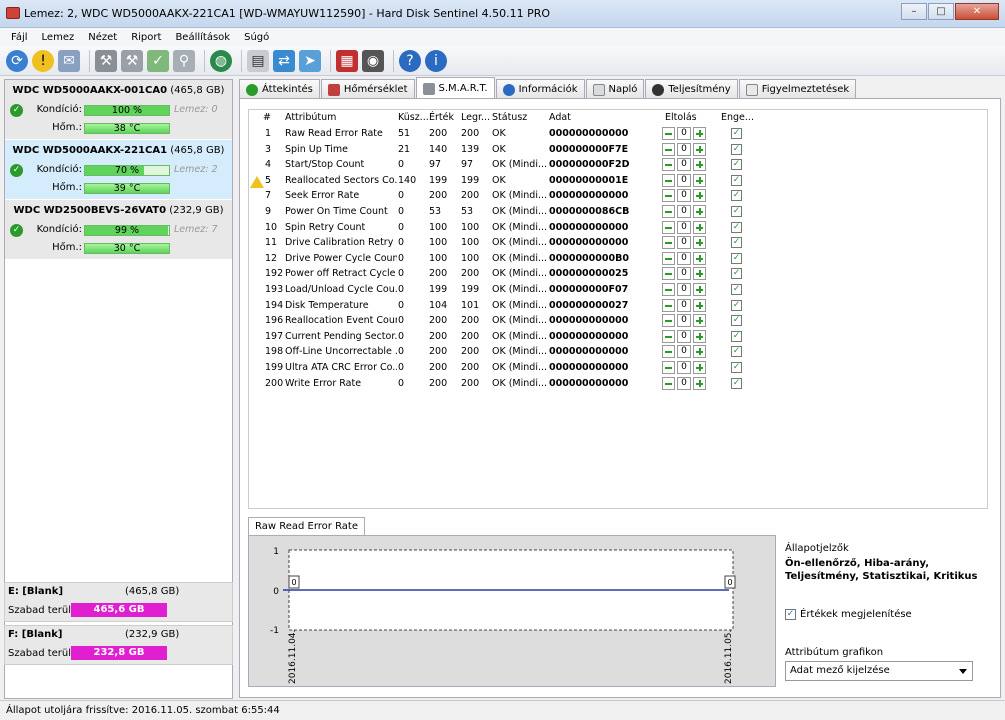 The image size is (1005, 720). Describe the element at coordinates (373, 60) in the screenshot. I see `disc-icon: ◉` at that location.